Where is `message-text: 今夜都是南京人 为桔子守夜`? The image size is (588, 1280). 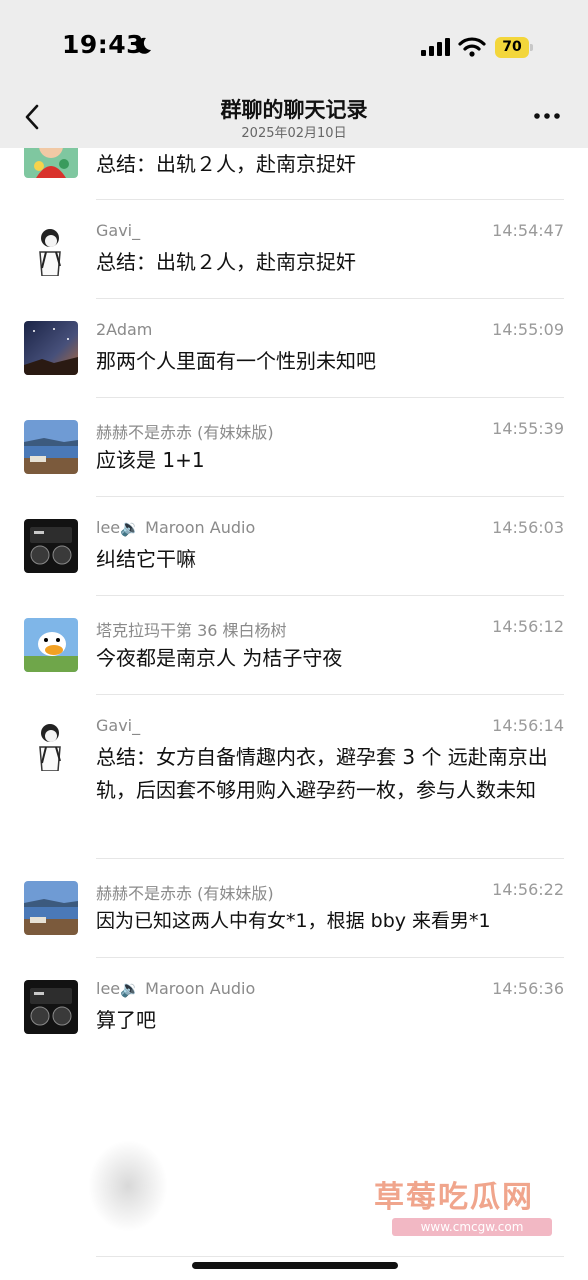 message-text: 今夜都是南京人 为桔子守夜 is located at coordinates (219, 658).